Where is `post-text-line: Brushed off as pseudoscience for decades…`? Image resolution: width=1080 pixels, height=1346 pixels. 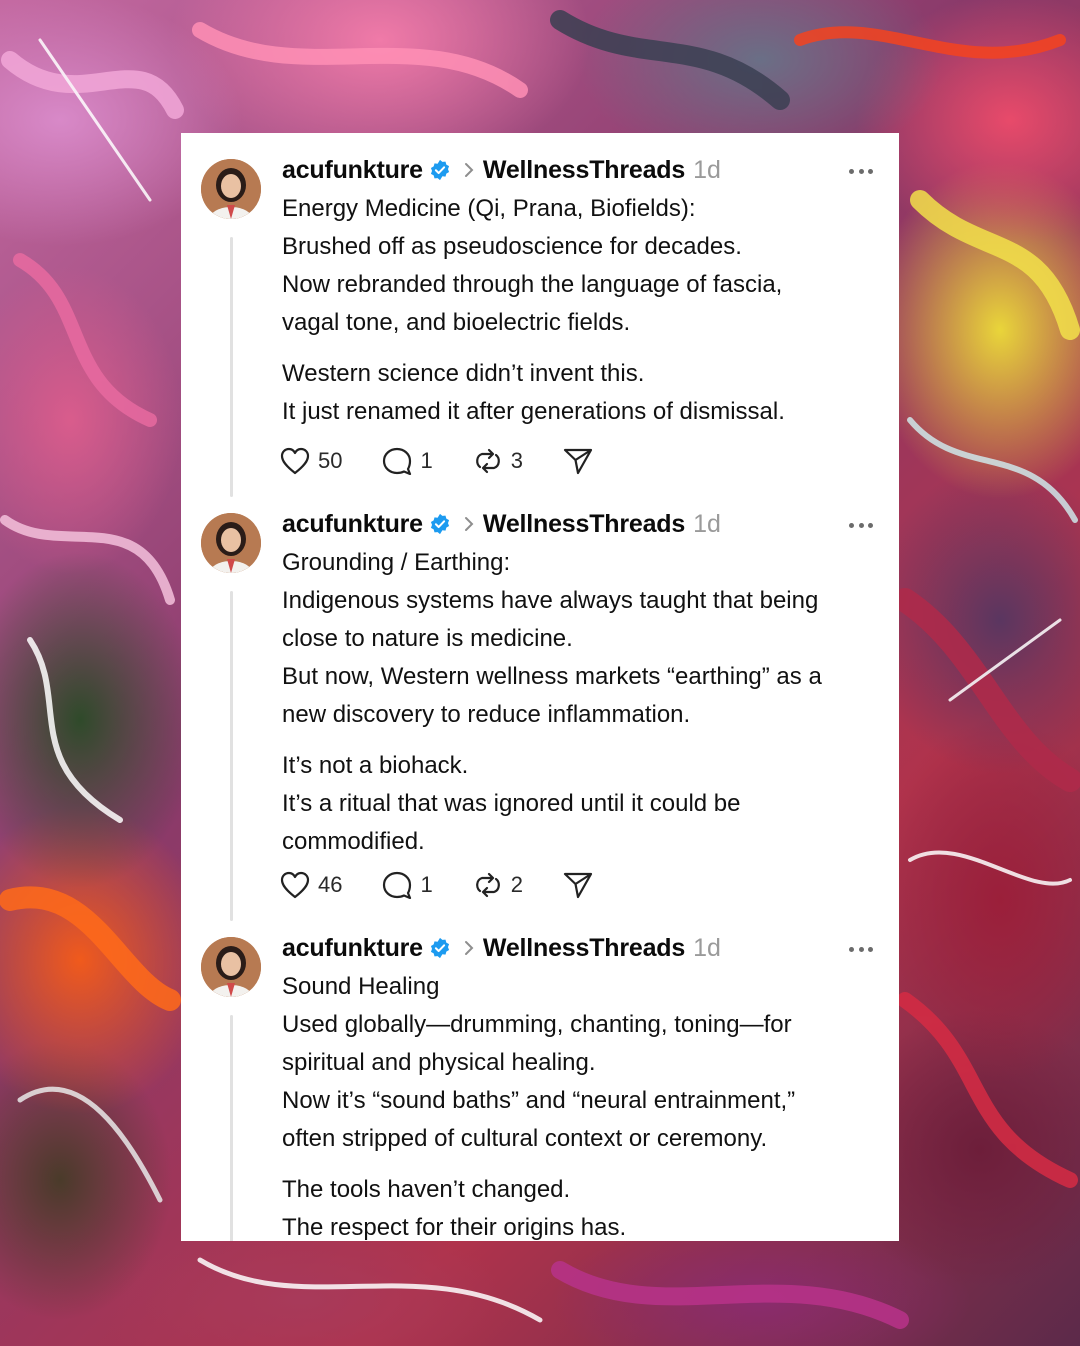 post-text-line: Brushed off as pseudoscience for decades… is located at coordinates (512, 246).